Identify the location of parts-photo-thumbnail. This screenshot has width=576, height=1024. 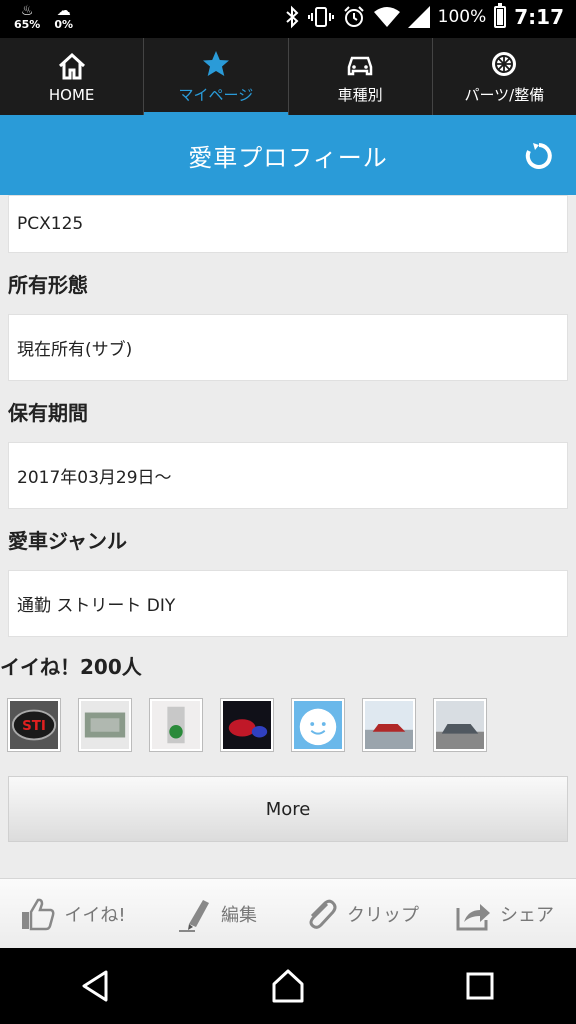
(176, 725).